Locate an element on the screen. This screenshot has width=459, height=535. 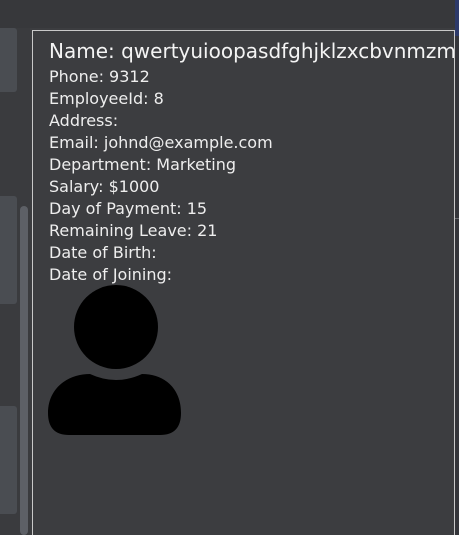
field-label: Remaining Leave: is located at coordinates (123, 230).